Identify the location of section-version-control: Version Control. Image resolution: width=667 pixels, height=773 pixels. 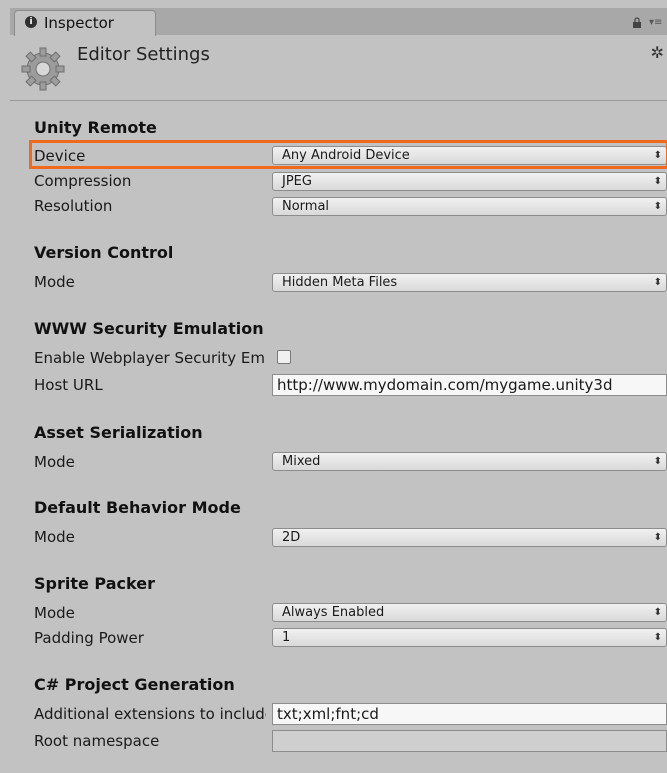
(104, 252).